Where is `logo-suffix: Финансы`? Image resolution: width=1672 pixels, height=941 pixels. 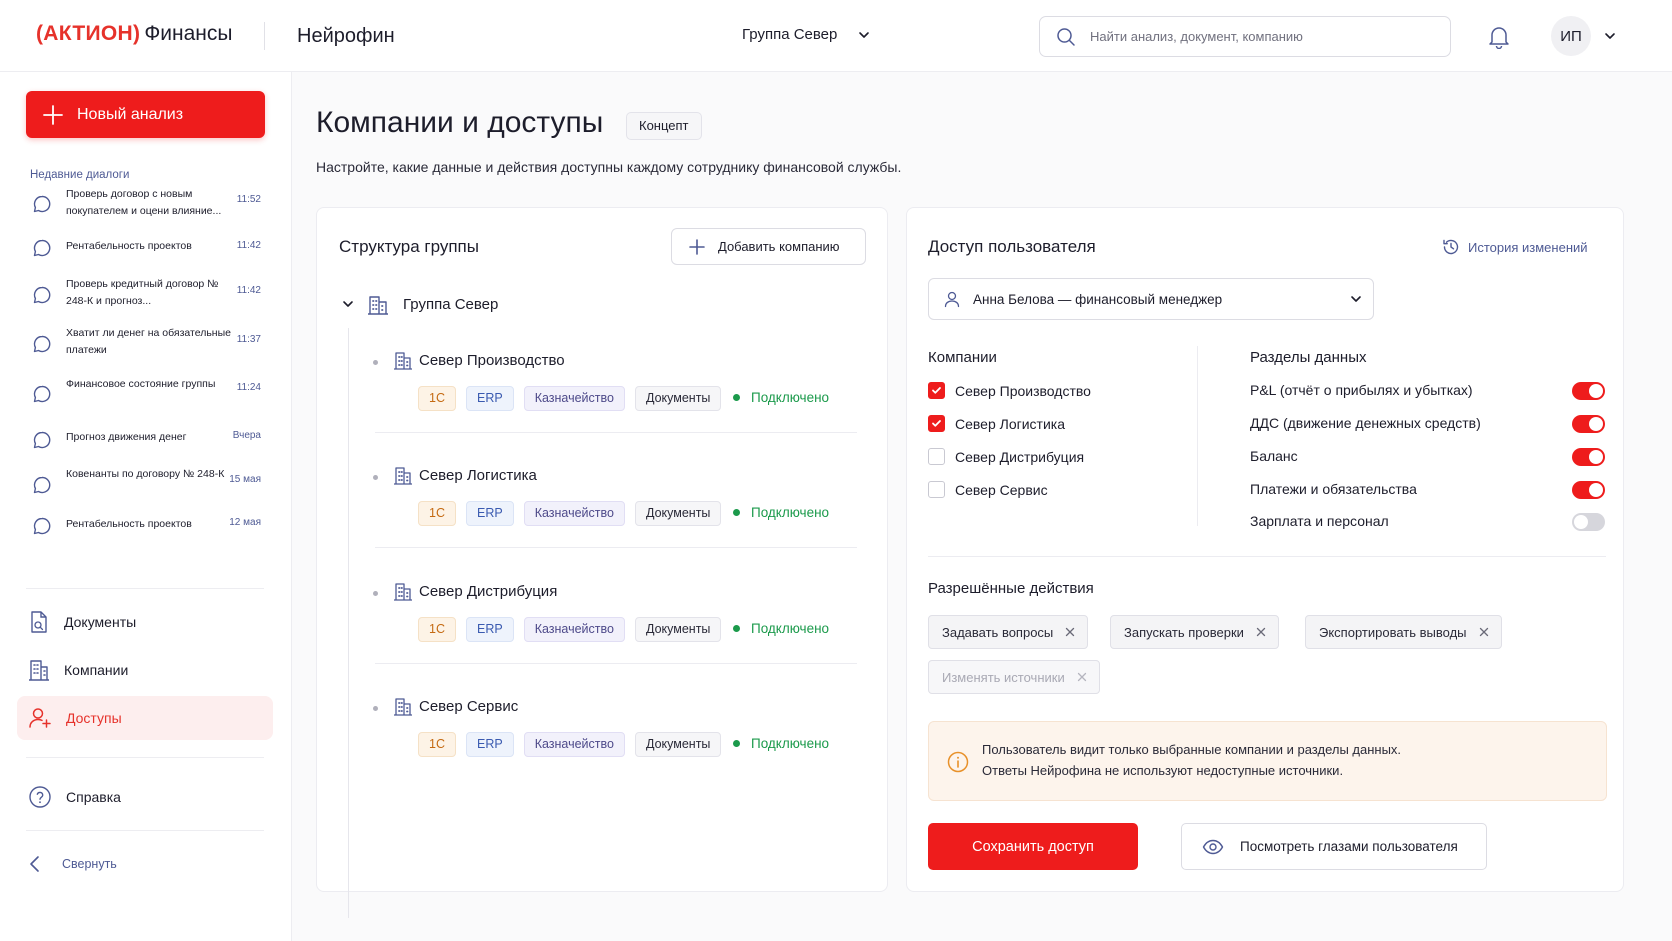 logo-suffix: Финансы is located at coordinates (188, 33).